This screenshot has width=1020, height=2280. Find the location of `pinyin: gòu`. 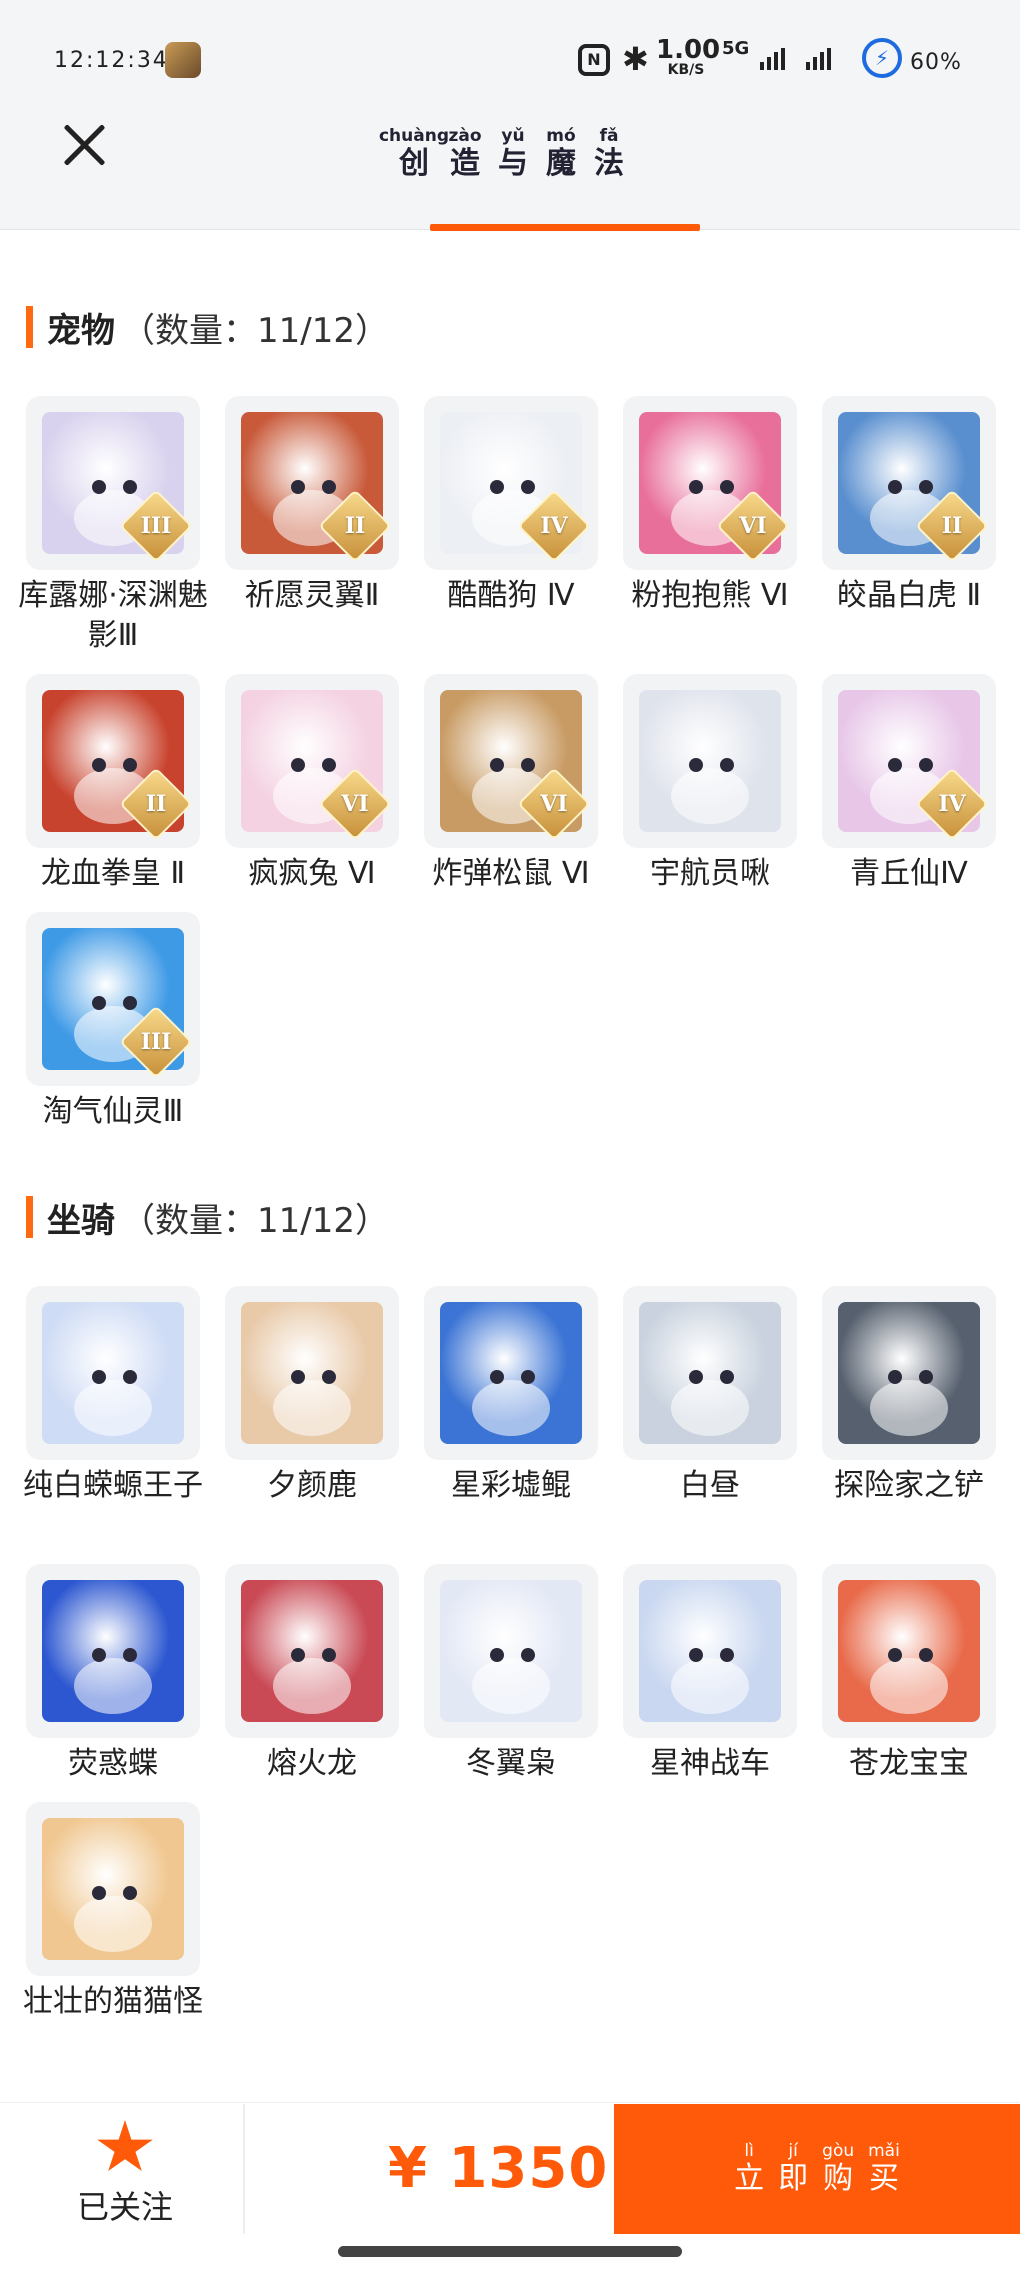

pinyin: gòu is located at coordinates (838, 2151).